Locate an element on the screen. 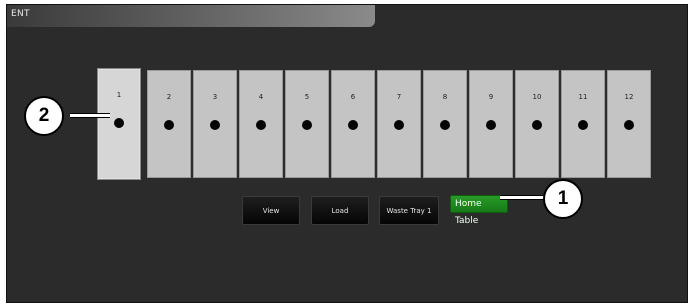  slot-12: 12 is located at coordinates (629, 124).